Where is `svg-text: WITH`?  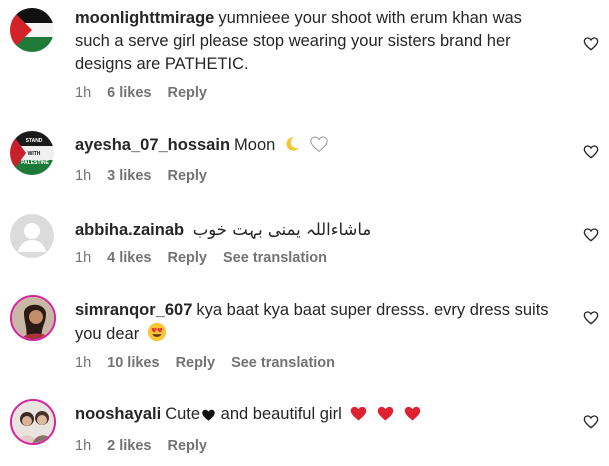
svg-text: WITH is located at coordinates (34, 154).